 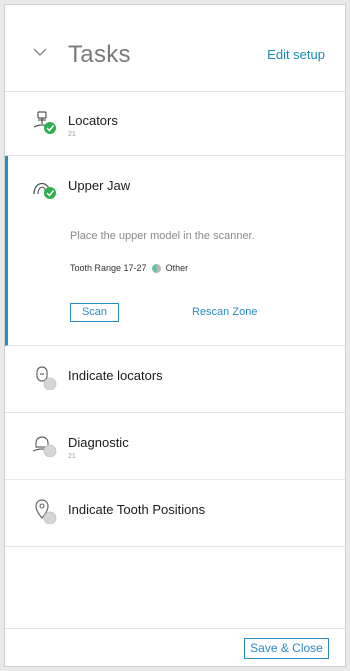 I want to click on diagnostic-icon, so click(x=44, y=446).